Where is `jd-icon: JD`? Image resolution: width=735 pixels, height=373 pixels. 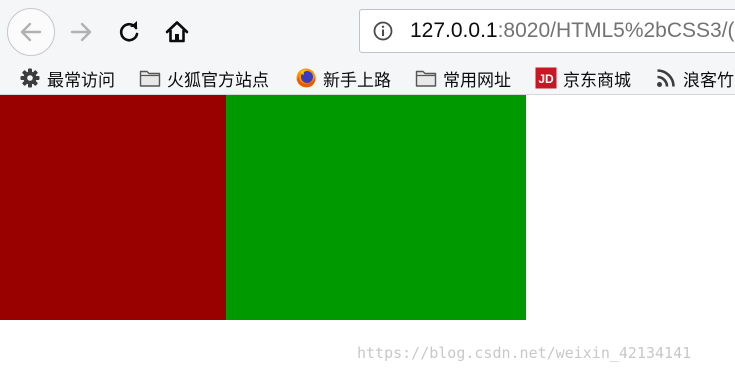
jd-icon: JD is located at coordinates (546, 78).